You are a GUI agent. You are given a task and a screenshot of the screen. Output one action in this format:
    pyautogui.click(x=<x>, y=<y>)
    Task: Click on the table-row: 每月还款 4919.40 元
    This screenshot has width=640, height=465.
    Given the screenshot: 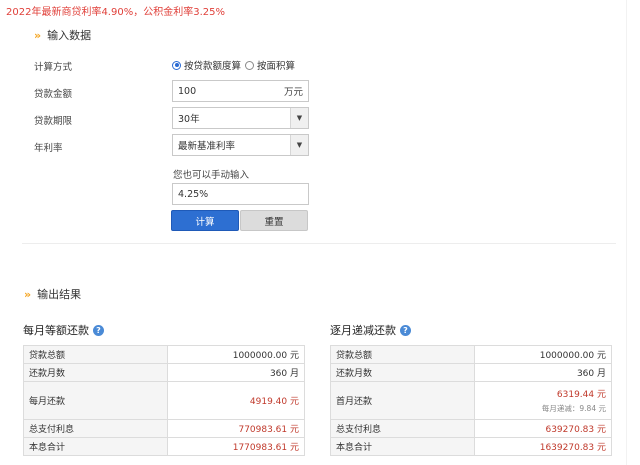 What is the action you would take?
    pyautogui.click(x=164, y=400)
    